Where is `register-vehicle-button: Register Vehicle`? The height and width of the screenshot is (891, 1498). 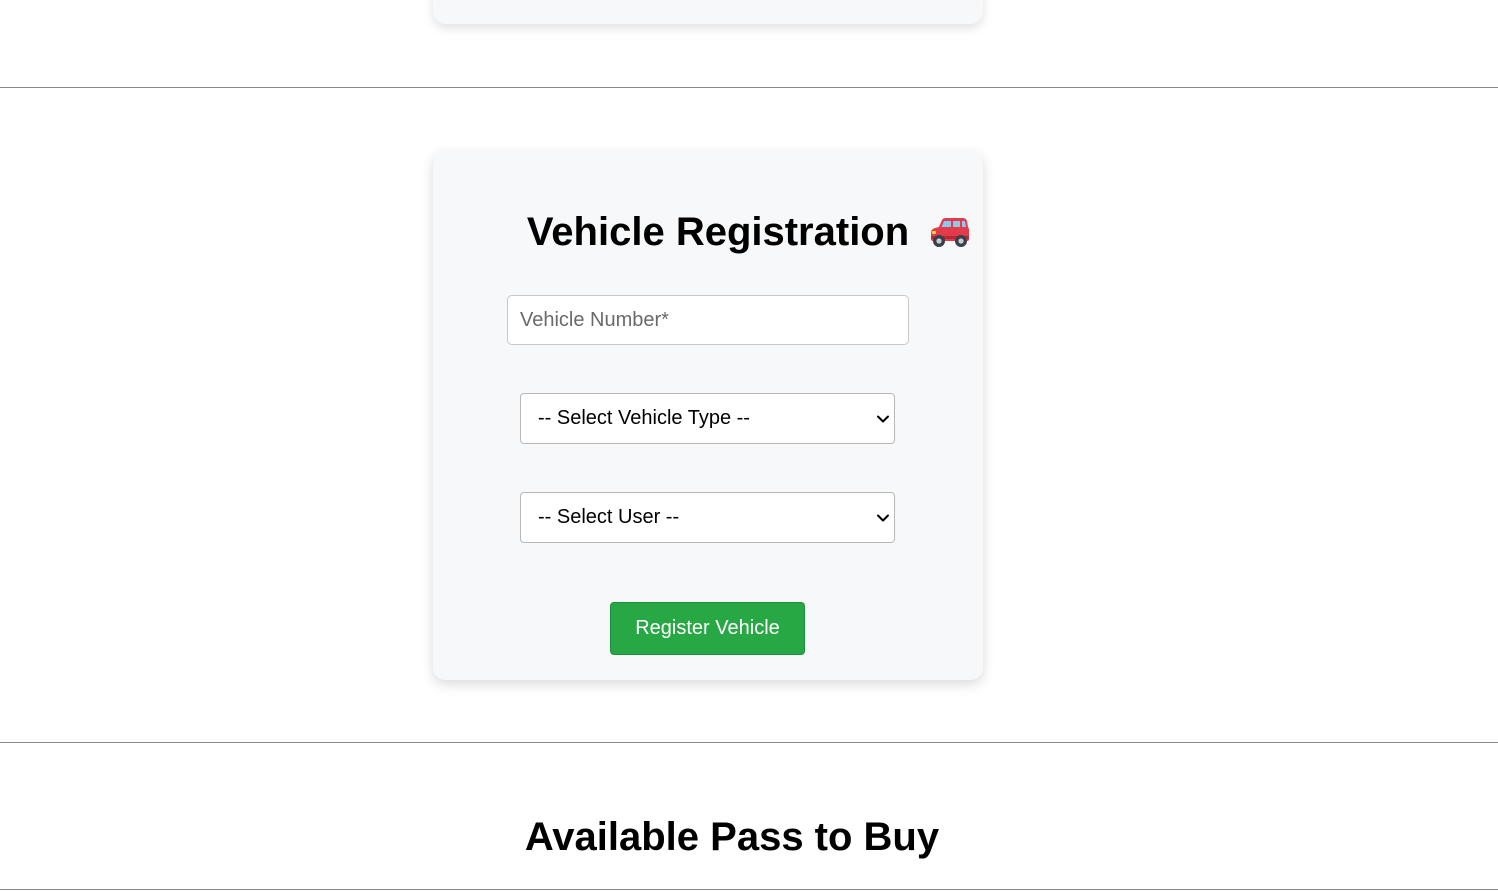
register-vehicle-button: Register Vehicle is located at coordinates (707, 628).